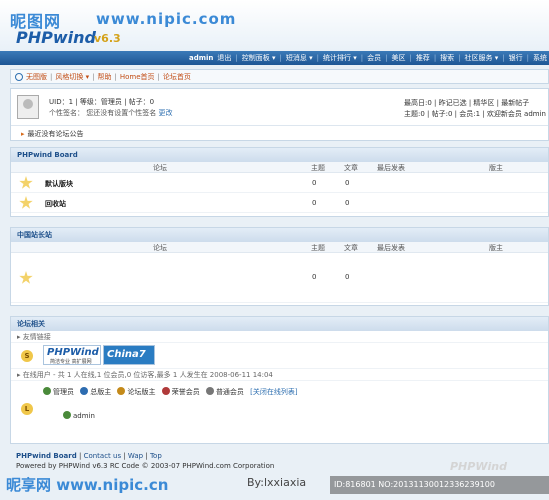 Image resolution: width=549 pixels, height=500 pixels. What do you see at coordinates (27, 409) in the screenshot?
I see `online-icon: L` at bounding box center [27, 409].